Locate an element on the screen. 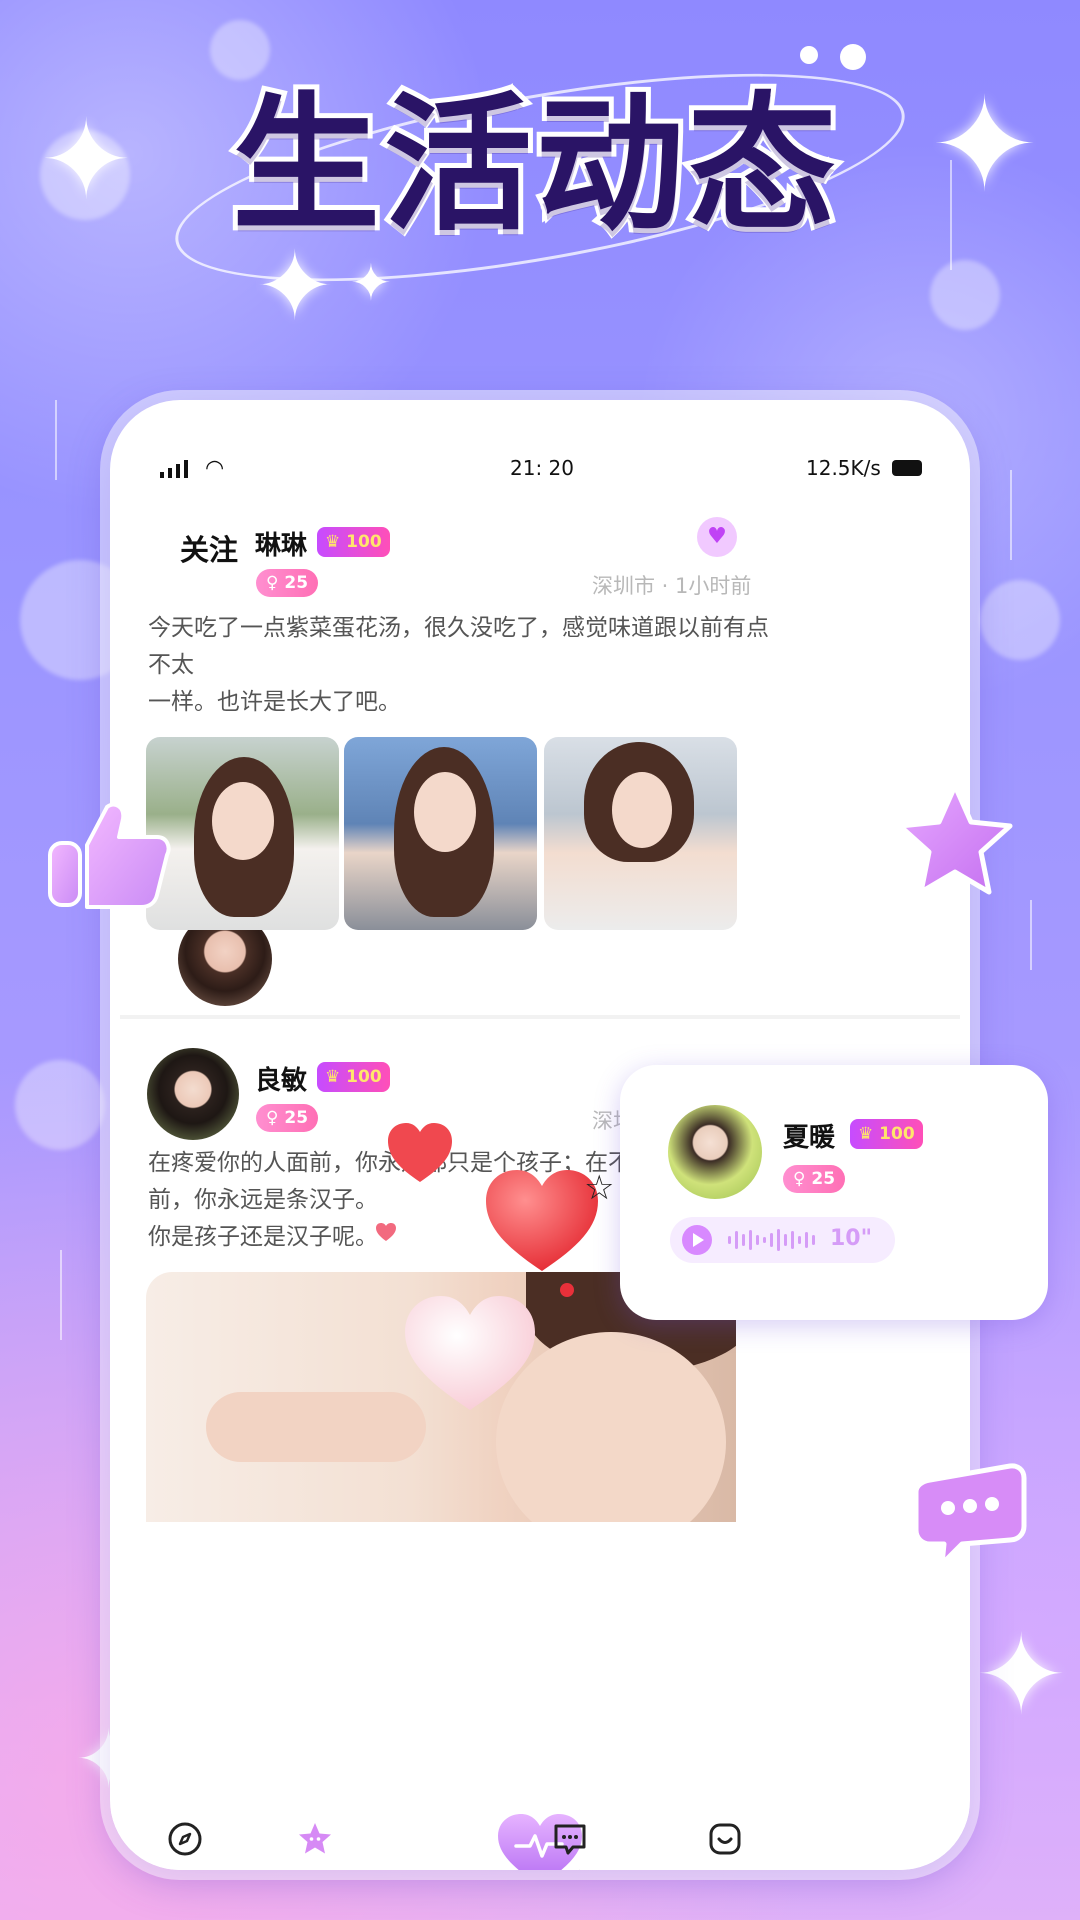  user-name: 良敏 is located at coordinates (281, 1078).